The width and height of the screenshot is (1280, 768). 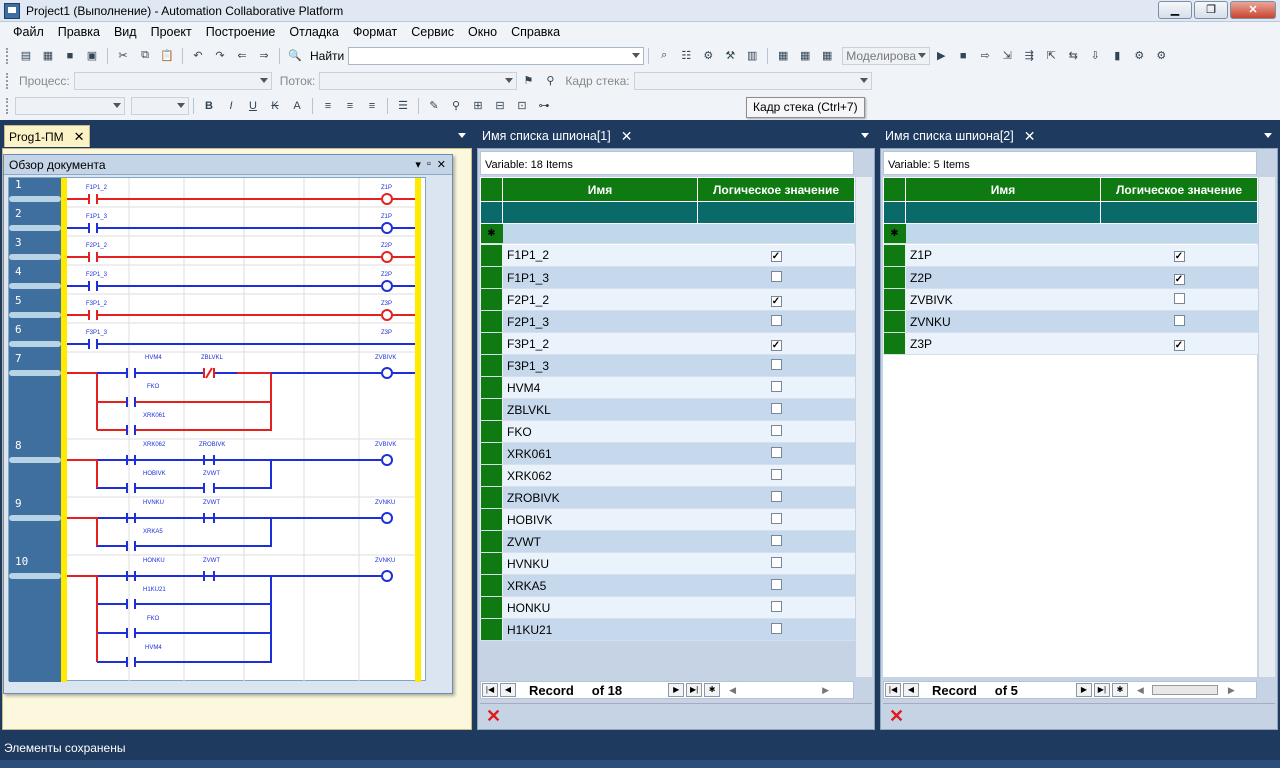 What do you see at coordinates (418, 164) in the screenshot?
I see `chevron-down-icon: ▾` at bounding box center [418, 164].